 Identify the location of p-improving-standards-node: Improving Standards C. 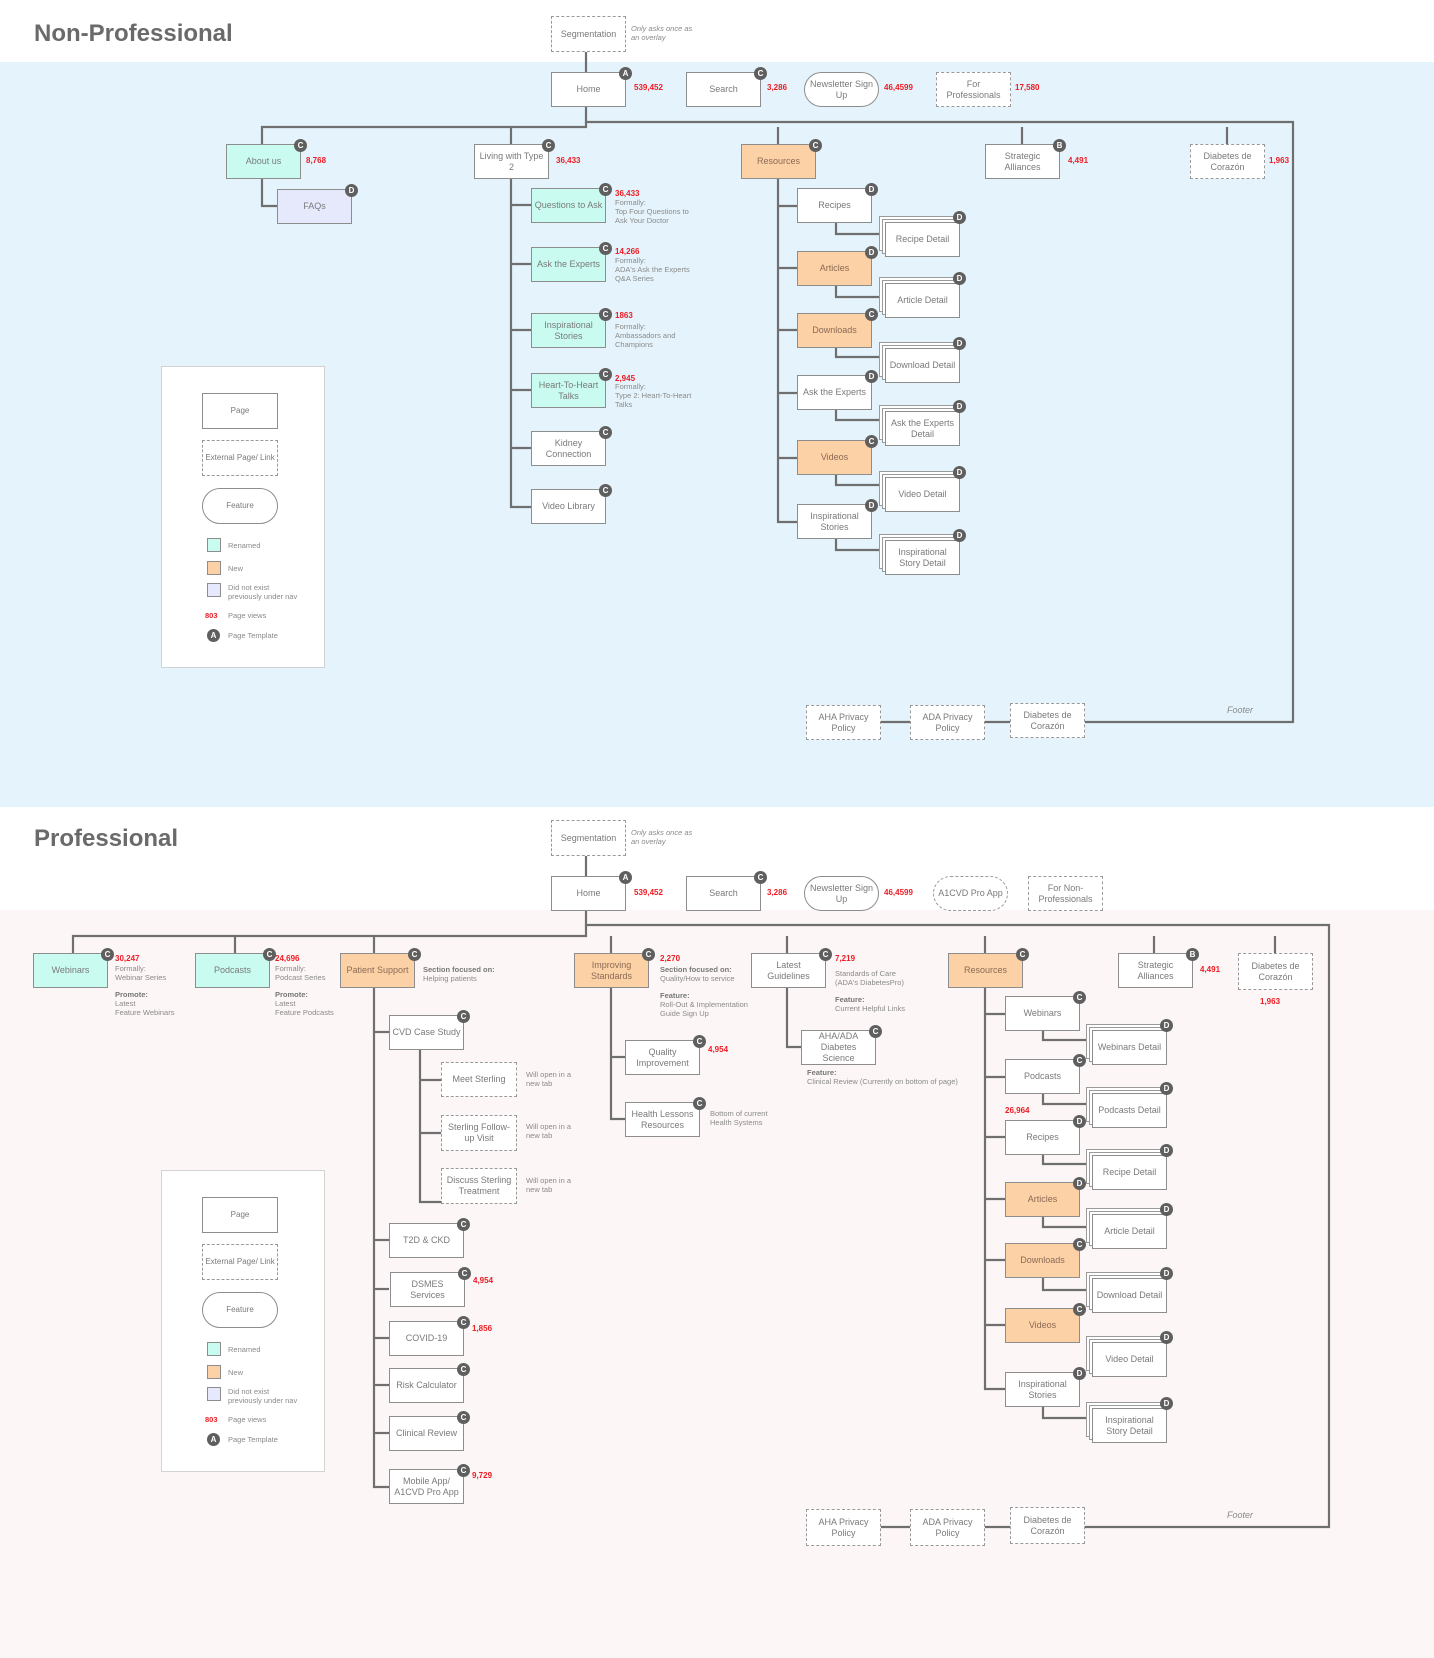
(614, 968).